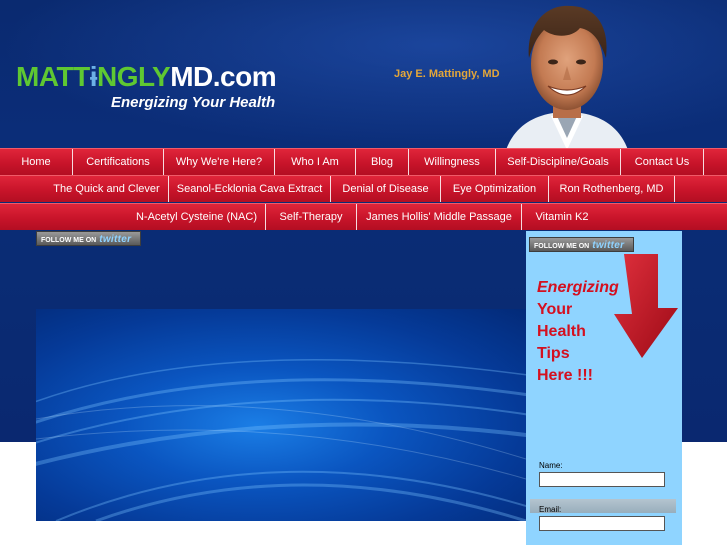 This screenshot has width=727, height=545. What do you see at coordinates (93, 76) in the screenshot?
I see `logo-i-glyph: ɨ` at bounding box center [93, 76].